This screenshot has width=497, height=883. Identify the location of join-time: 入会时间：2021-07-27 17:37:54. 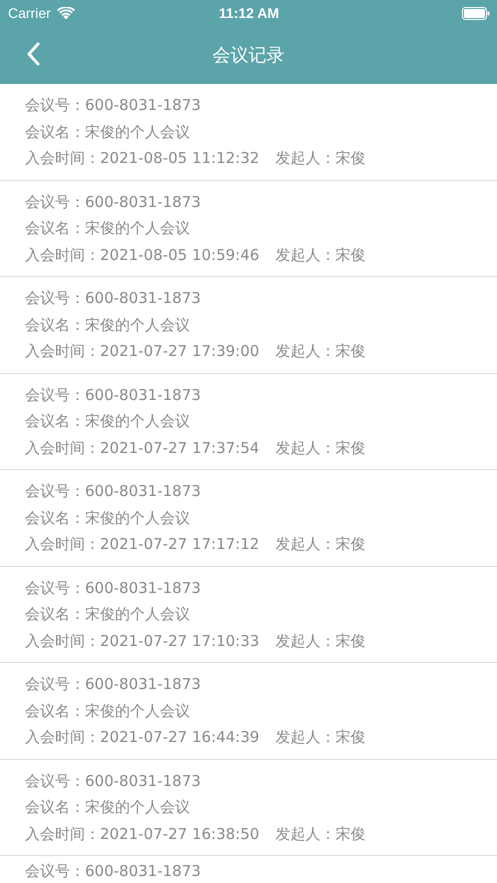
(142, 448).